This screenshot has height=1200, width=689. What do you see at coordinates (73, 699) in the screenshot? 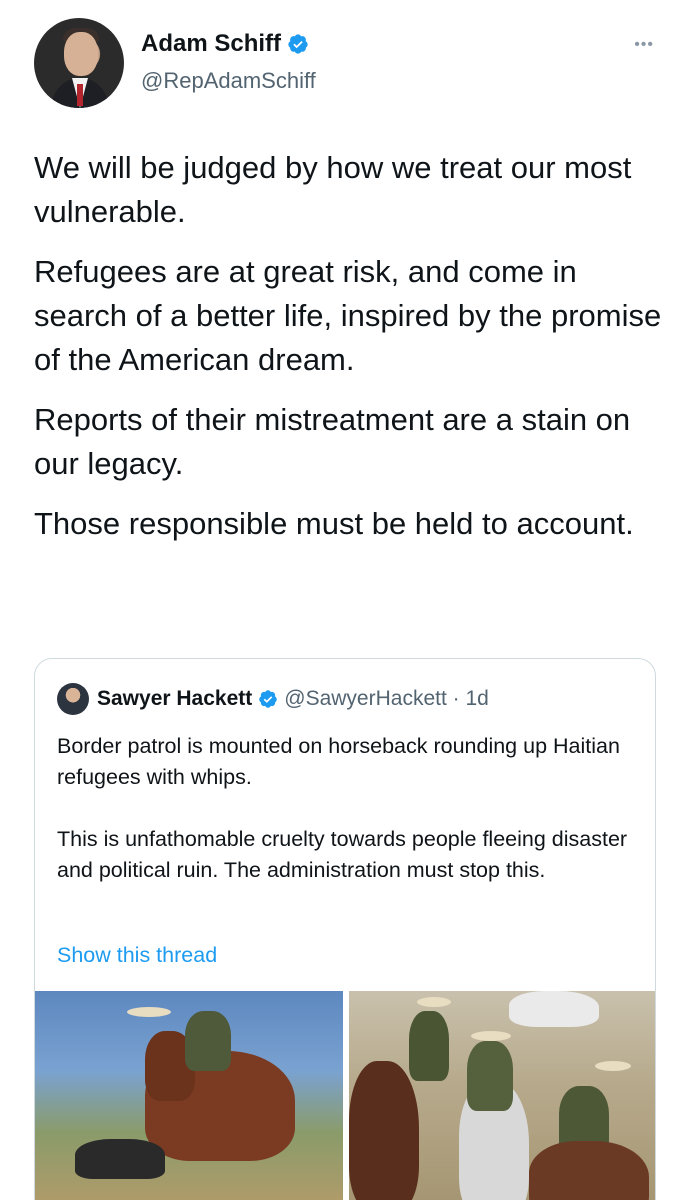
I see `quoted-author-avatar` at bounding box center [73, 699].